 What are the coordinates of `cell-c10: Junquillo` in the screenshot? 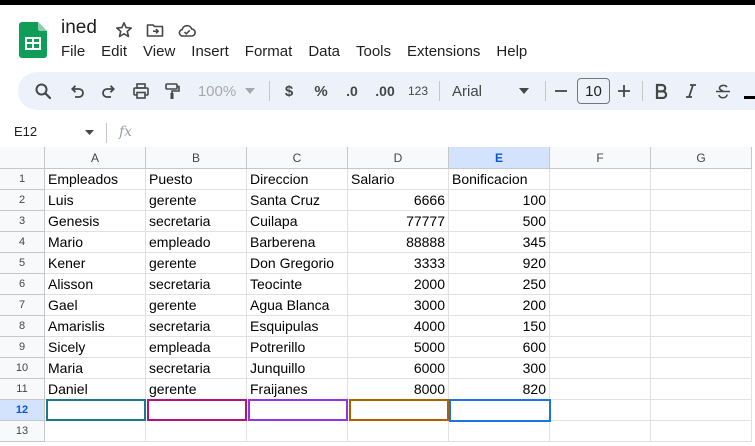 It's located at (297, 368).